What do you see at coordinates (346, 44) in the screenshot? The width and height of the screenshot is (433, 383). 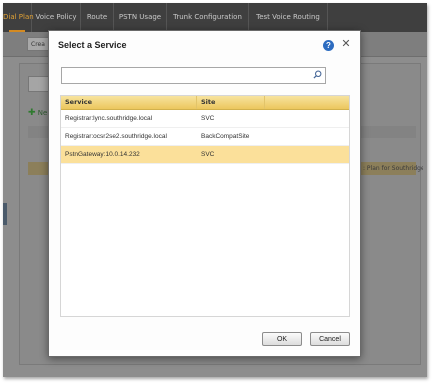 I see `close-icon: ✕` at bounding box center [346, 44].